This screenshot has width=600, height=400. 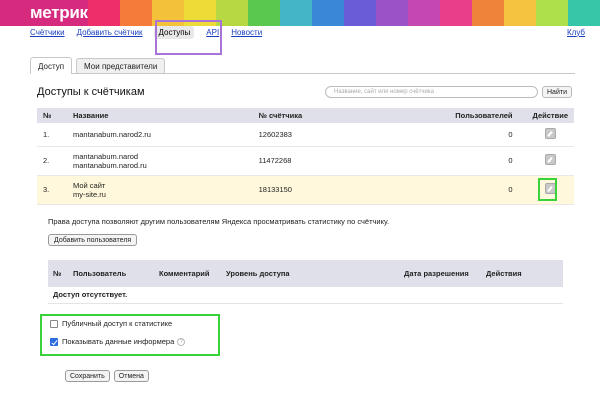 I want to click on form-buttons: Сохранить Отмена, so click(x=109, y=376).